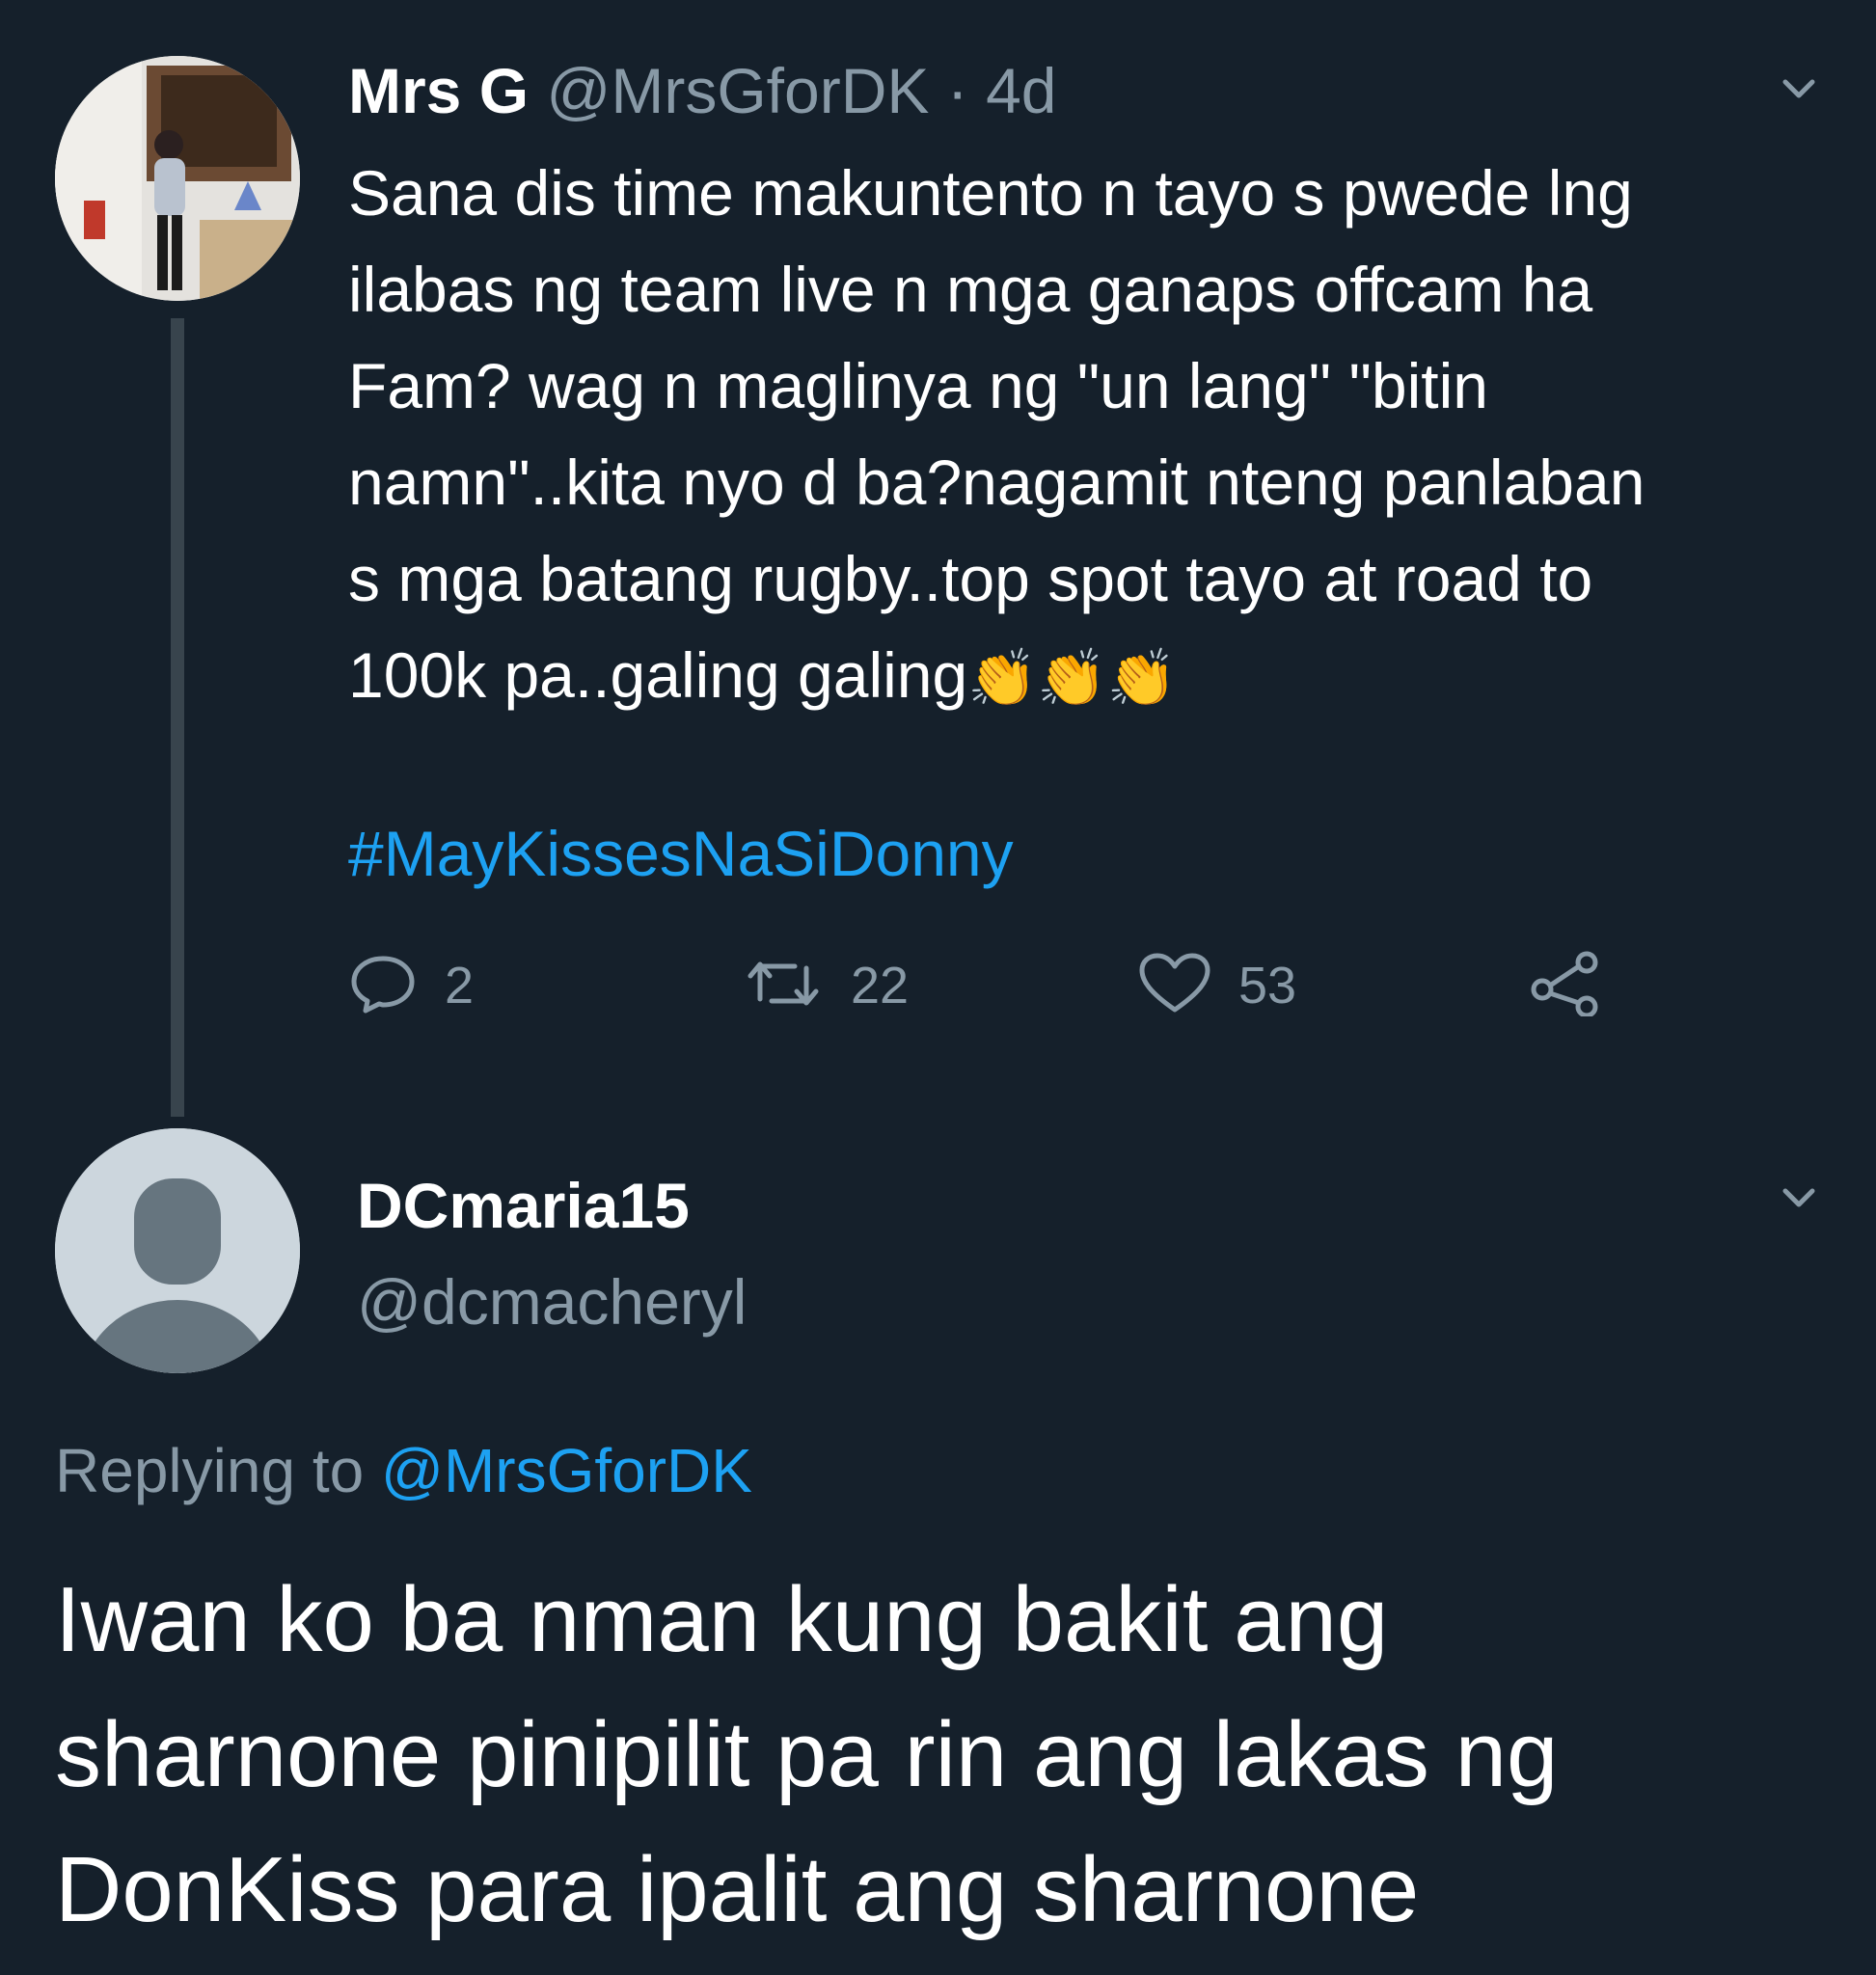 This screenshot has height=1975, width=1876. Describe the element at coordinates (1021, 90) in the screenshot. I see `tweet-timestamp: 4d` at that location.